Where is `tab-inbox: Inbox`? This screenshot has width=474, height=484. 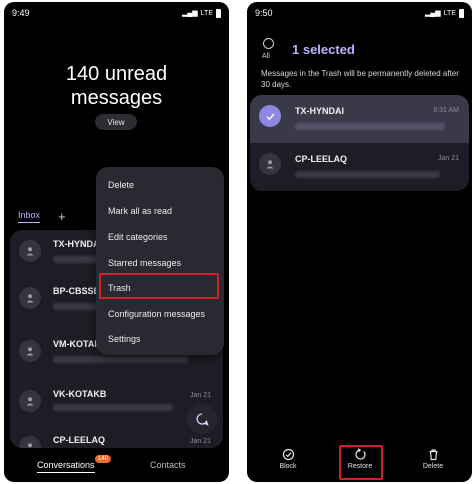 tab-inbox: Inbox is located at coordinates (29, 216).